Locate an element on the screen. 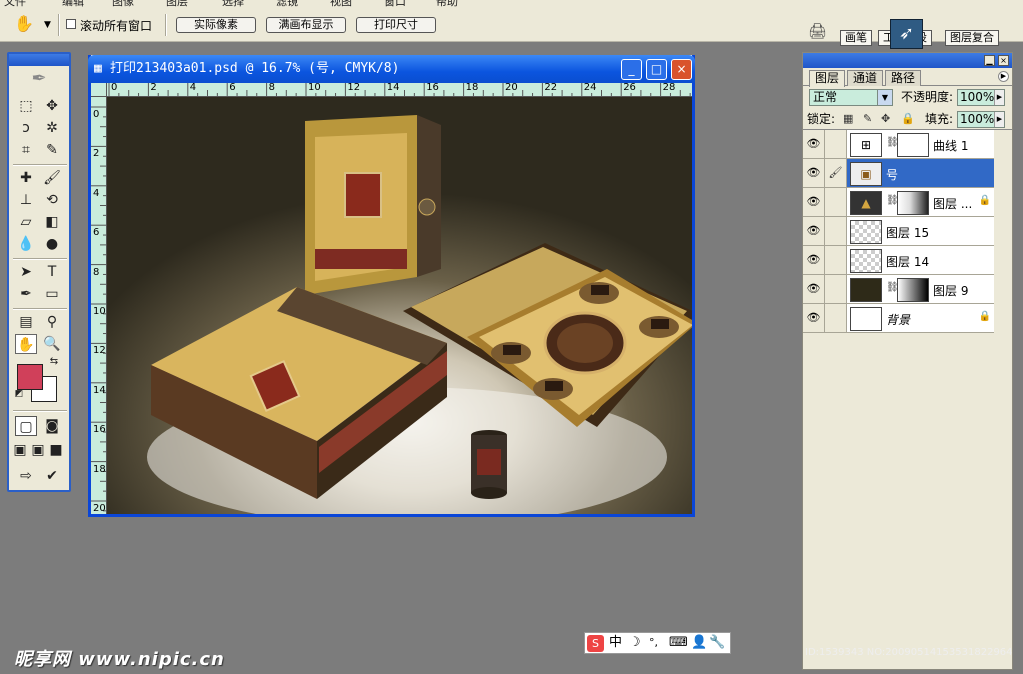  notes-icon: ▤ is located at coordinates (26, 322).